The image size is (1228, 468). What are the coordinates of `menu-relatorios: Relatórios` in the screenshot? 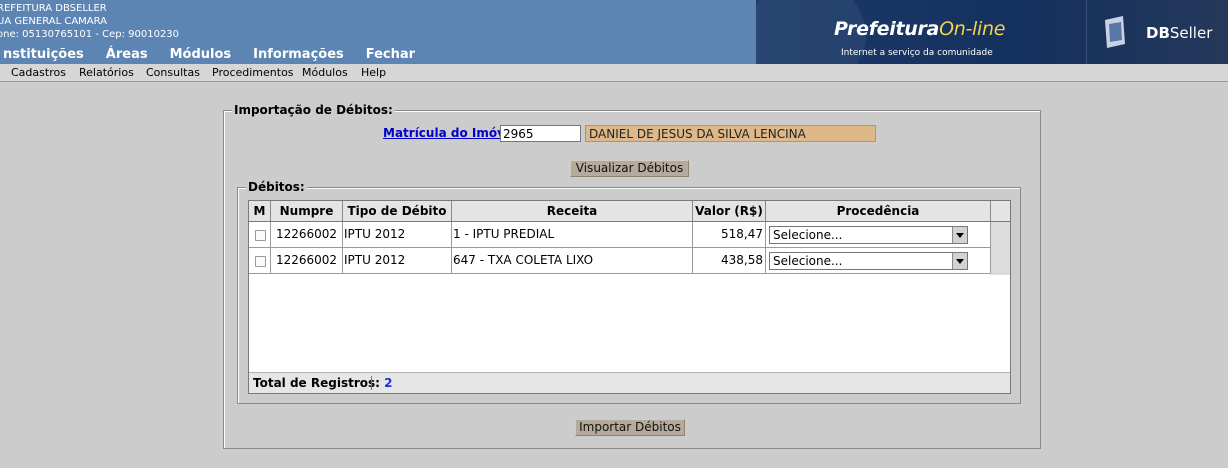 It's located at (106, 72).